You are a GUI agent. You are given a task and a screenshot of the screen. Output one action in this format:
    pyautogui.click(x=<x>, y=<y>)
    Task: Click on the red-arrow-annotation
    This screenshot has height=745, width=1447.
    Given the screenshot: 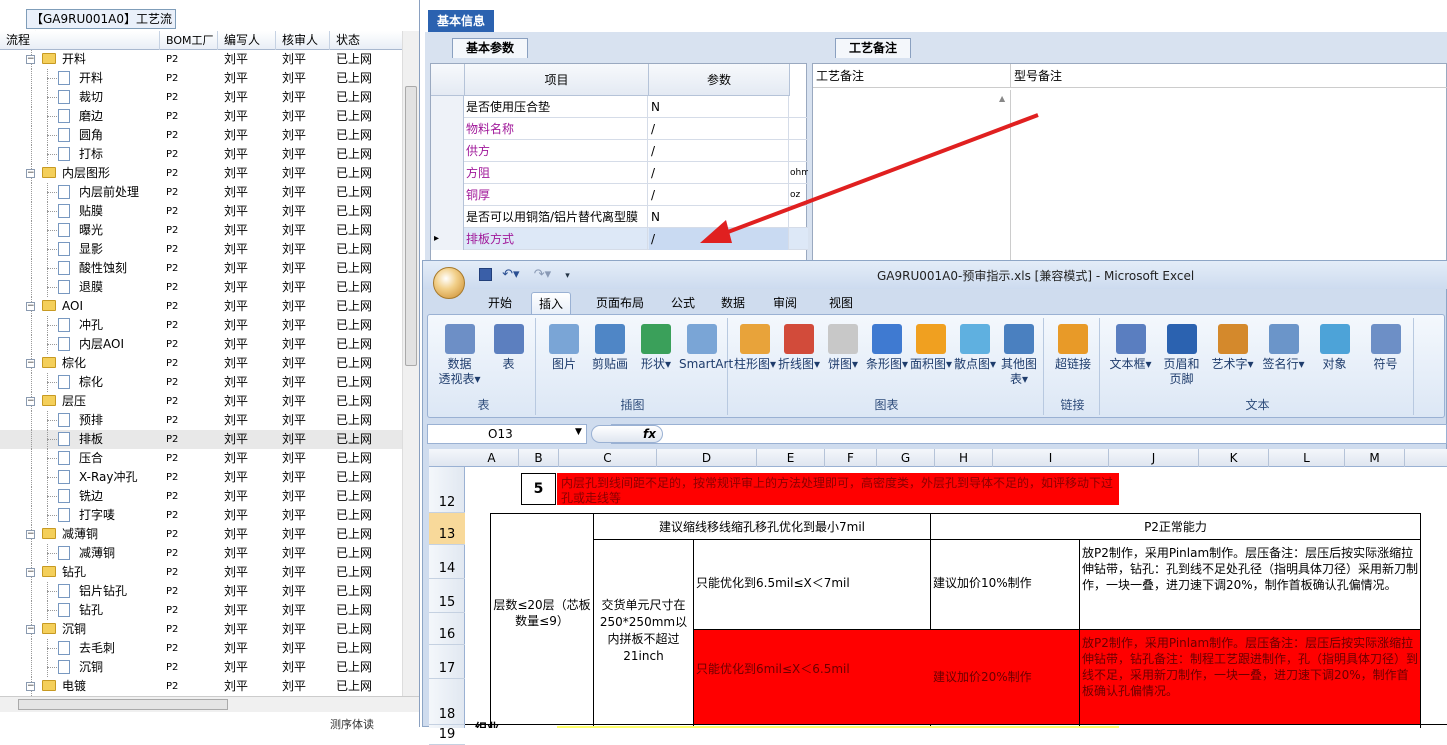 What is the action you would take?
    pyautogui.click(x=869, y=178)
    